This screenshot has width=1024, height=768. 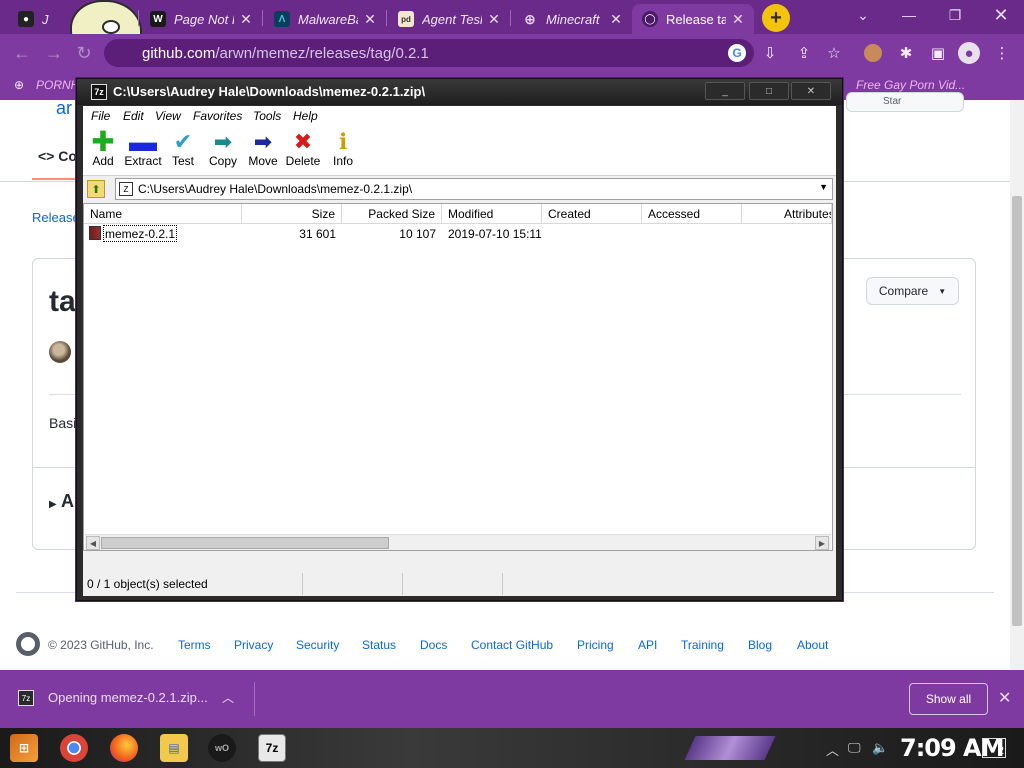 I want to click on footer-link-pricing: Pricing, so click(x=595, y=645).